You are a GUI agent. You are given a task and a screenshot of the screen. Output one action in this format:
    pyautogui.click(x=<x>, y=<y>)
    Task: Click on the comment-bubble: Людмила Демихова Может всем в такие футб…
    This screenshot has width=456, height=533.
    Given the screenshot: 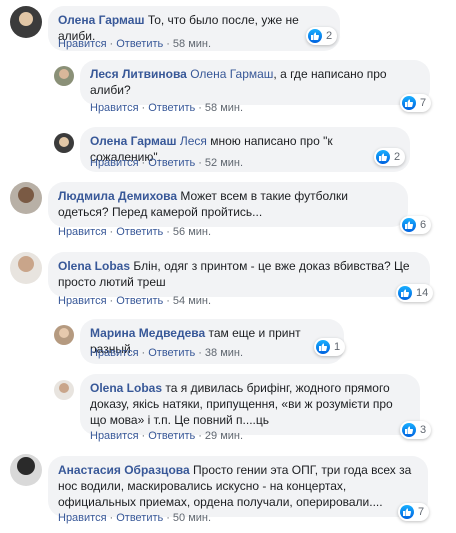 What is the action you would take?
    pyautogui.click(x=228, y=204)
    